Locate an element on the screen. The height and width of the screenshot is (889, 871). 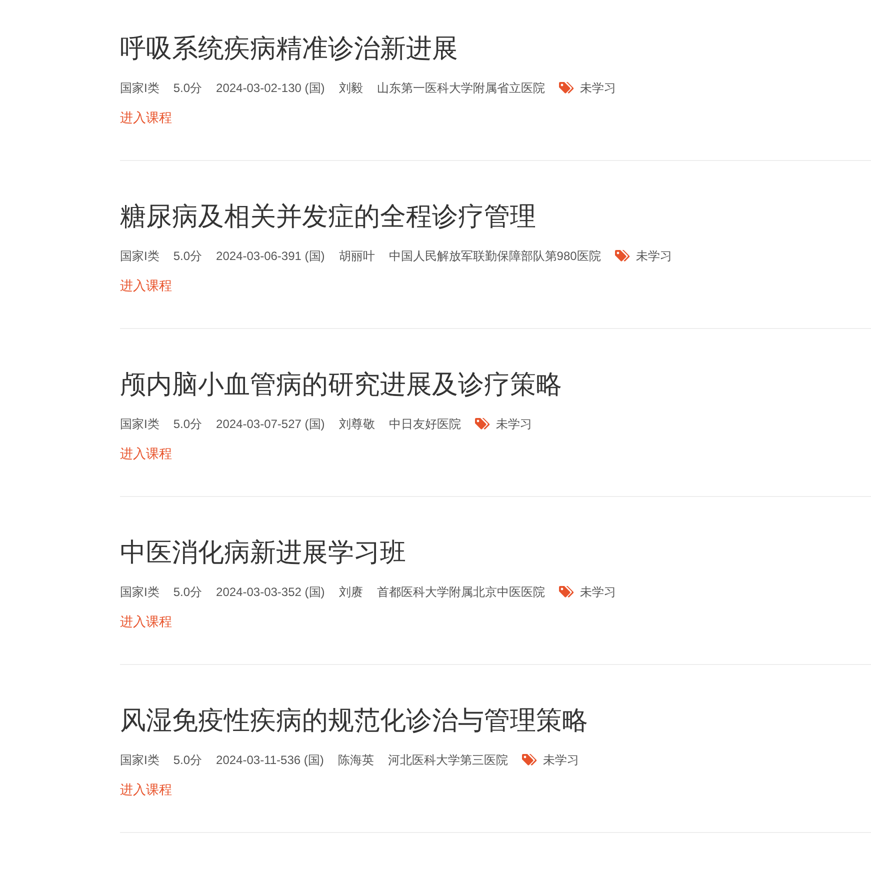
institution-name: 山东第一医科大学附属省立医院 is located at coordinates (460, 88).